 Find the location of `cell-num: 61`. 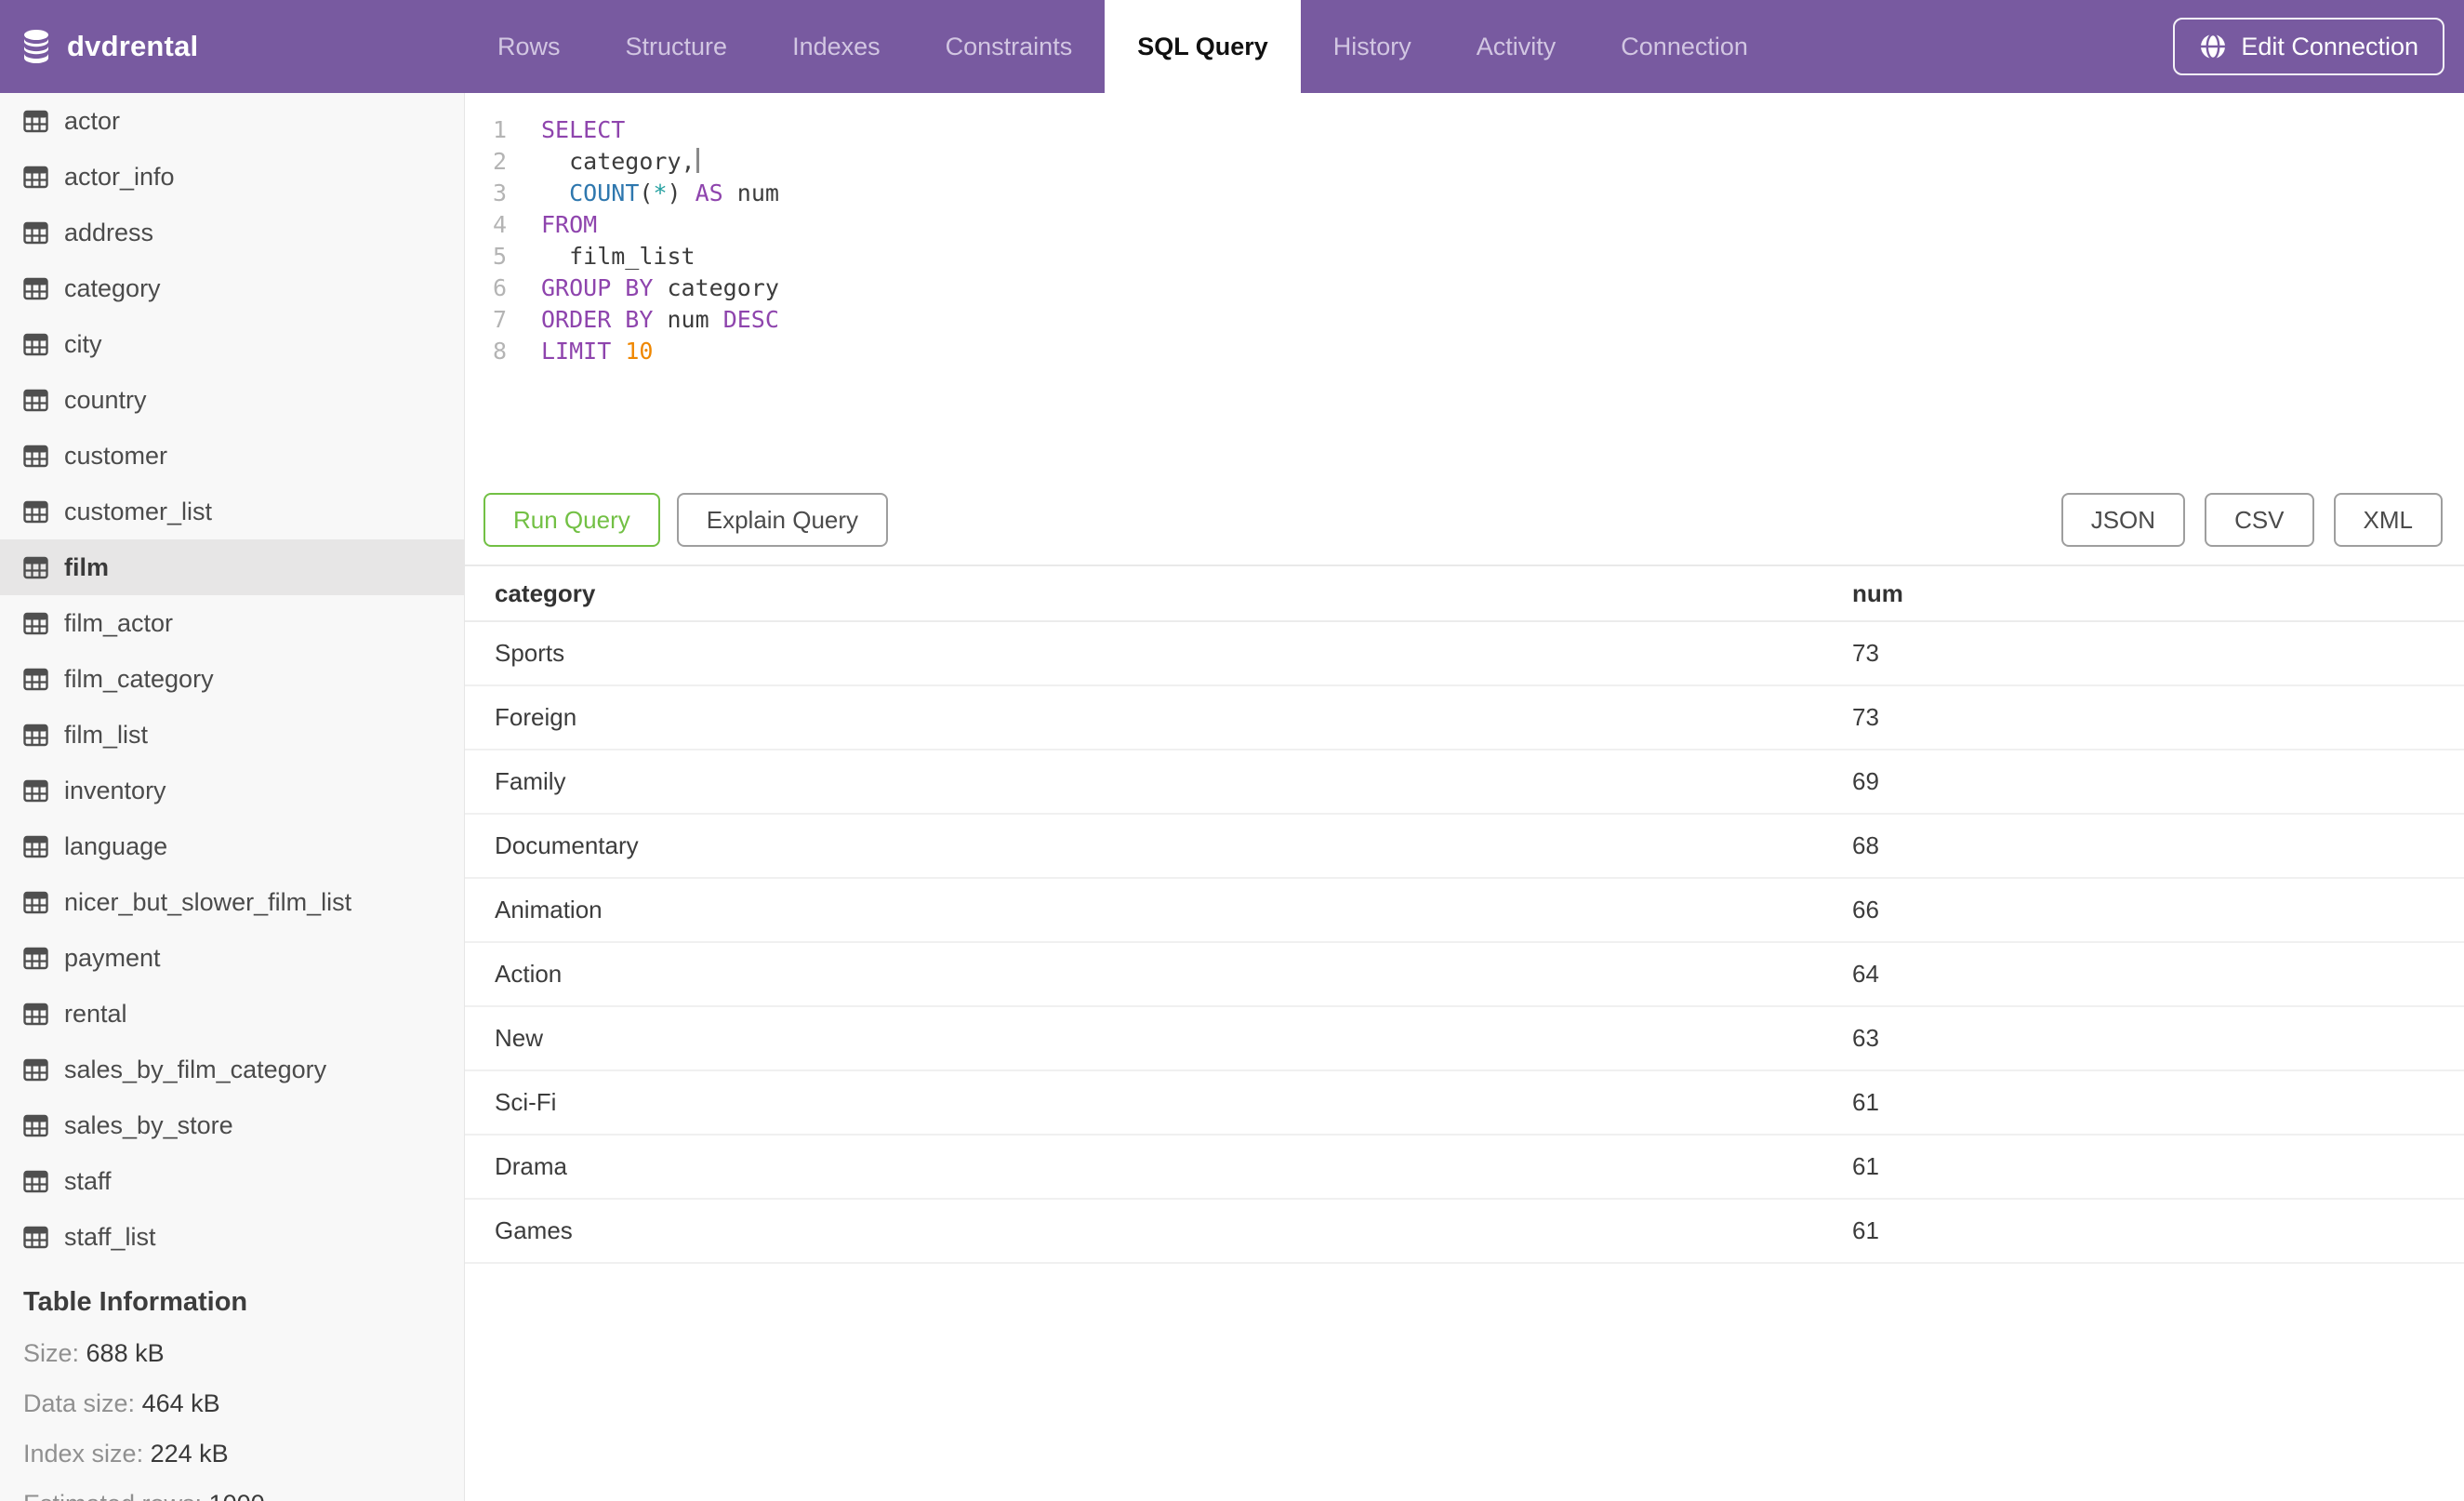

cell-num: 61 is located at coordinates (1865, 1102).